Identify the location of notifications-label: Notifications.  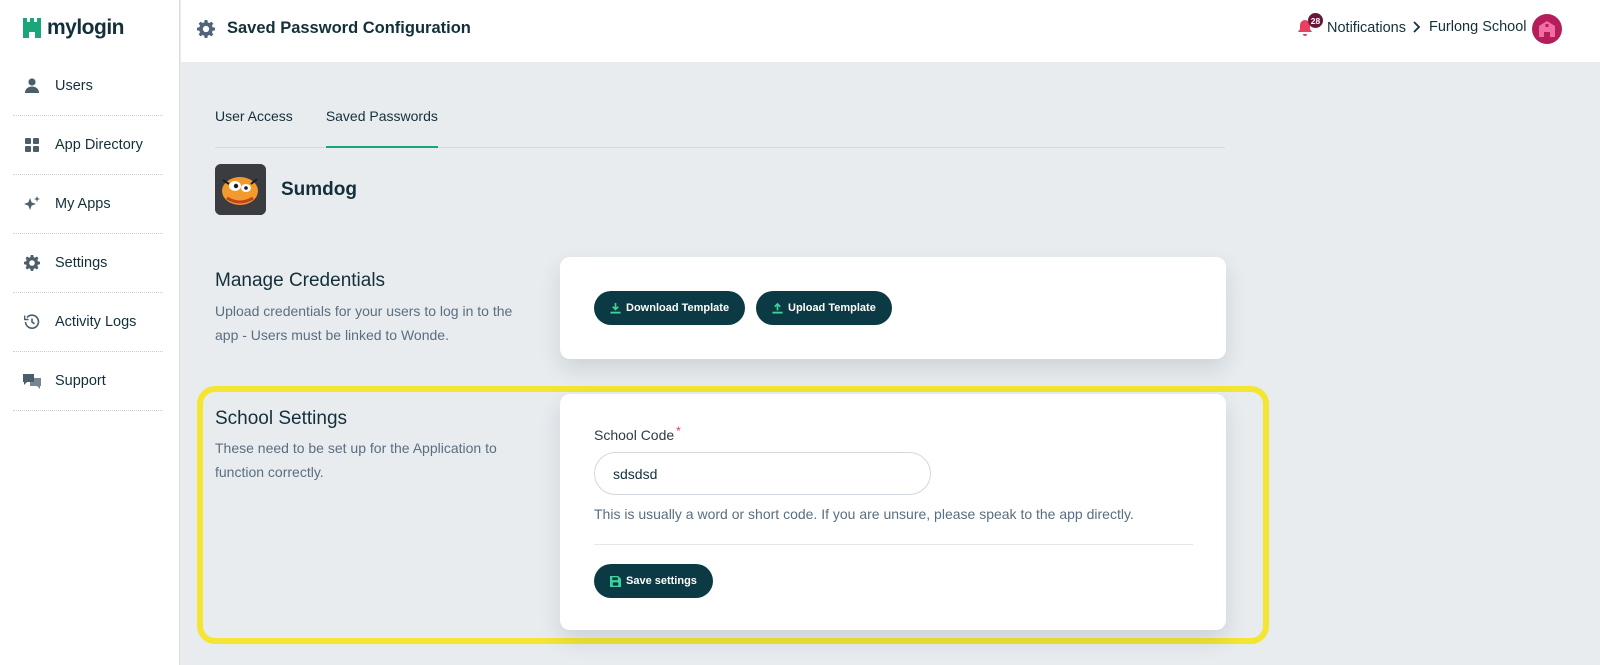
(1366, 28).